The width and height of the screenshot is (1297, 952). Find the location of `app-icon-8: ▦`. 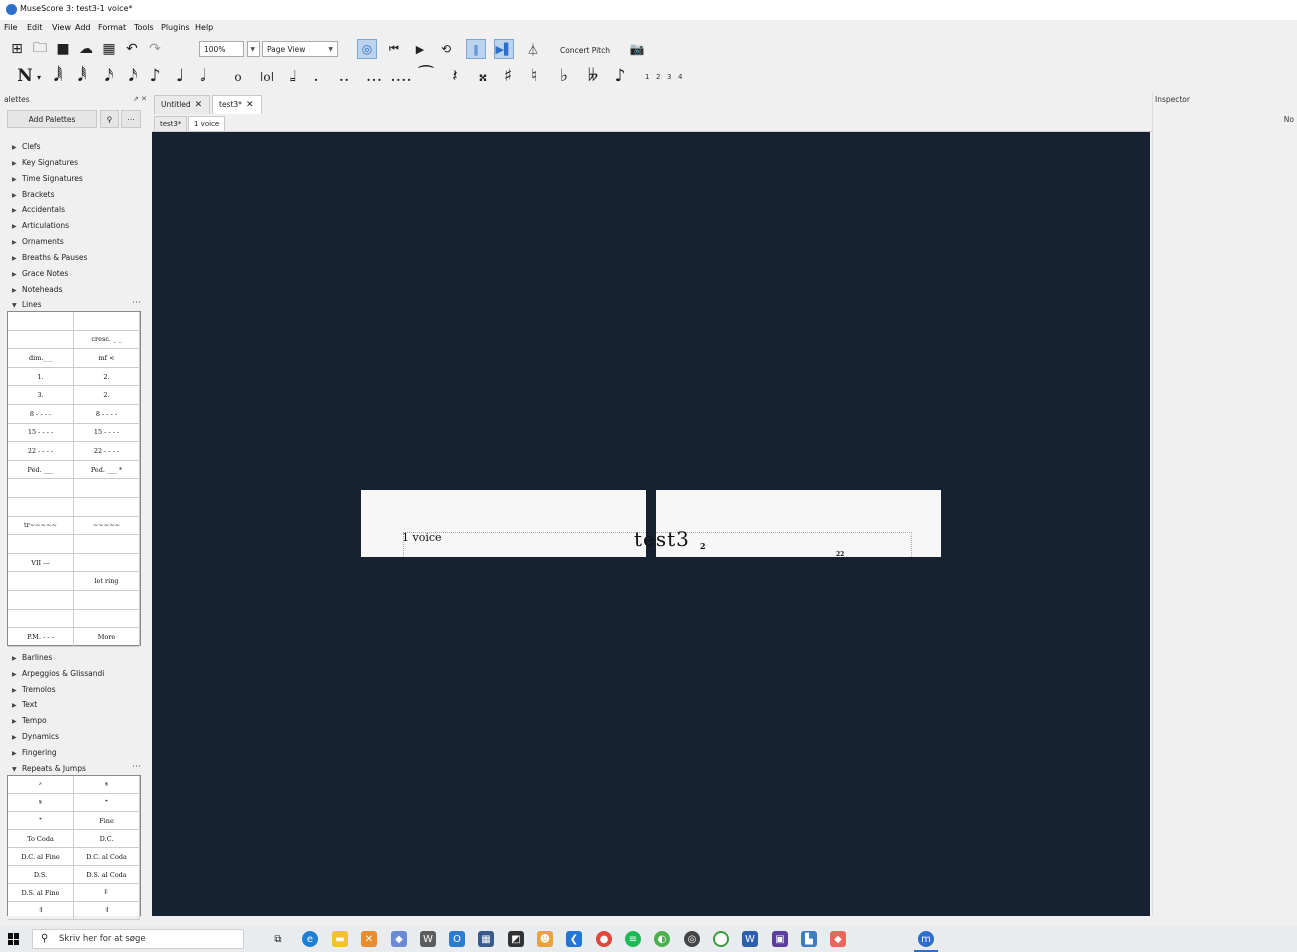

app-icon-8: ▦ is located at coordinates (486, 939).